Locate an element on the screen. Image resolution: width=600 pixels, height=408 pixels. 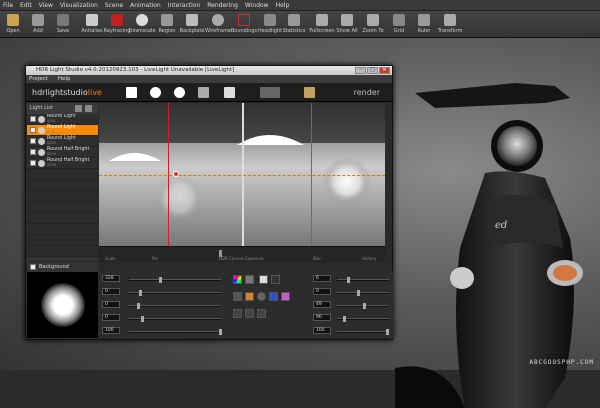
menu-file: File is located at coordinates (8, 5).